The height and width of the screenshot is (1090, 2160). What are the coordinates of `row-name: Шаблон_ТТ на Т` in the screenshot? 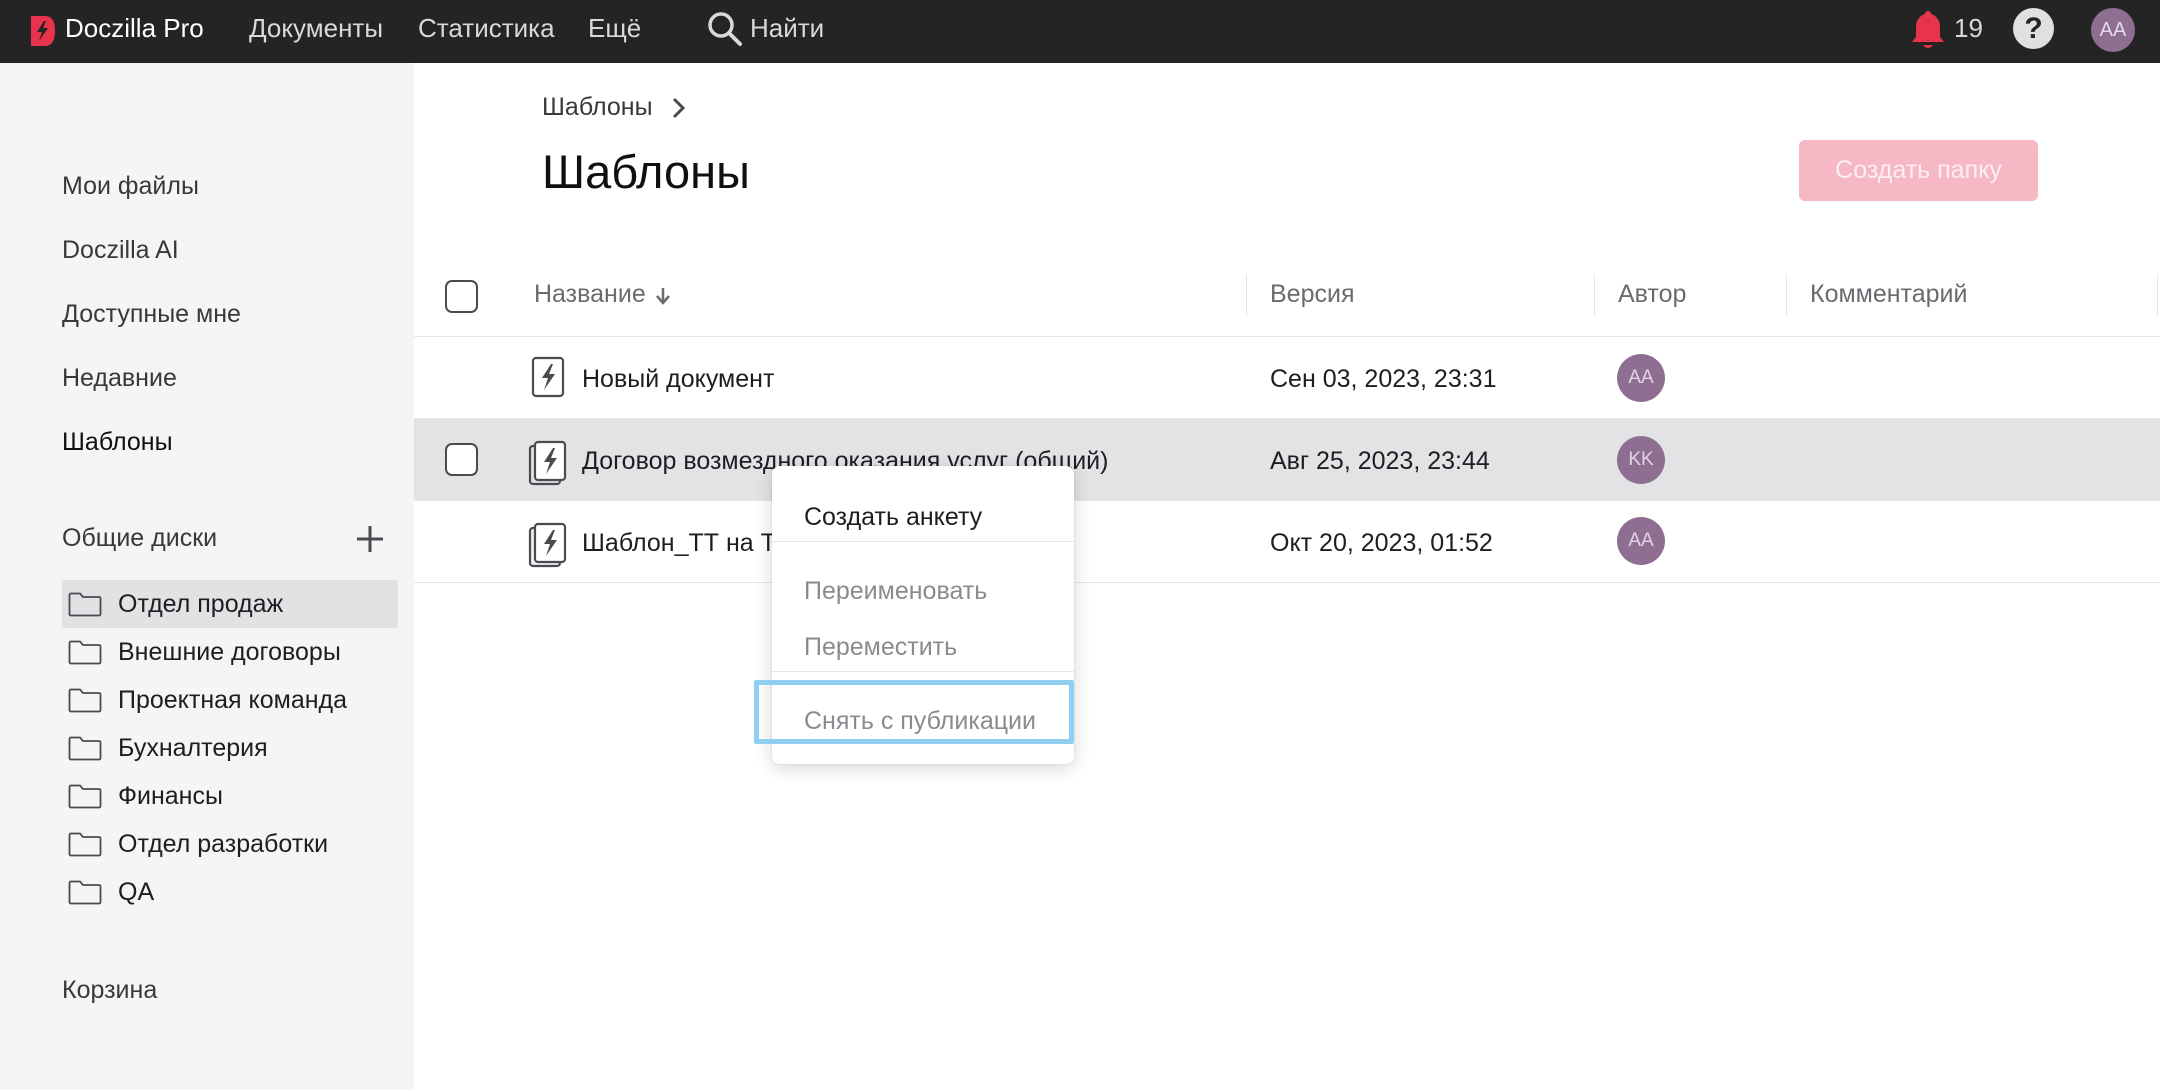 It's located at (679, 543).